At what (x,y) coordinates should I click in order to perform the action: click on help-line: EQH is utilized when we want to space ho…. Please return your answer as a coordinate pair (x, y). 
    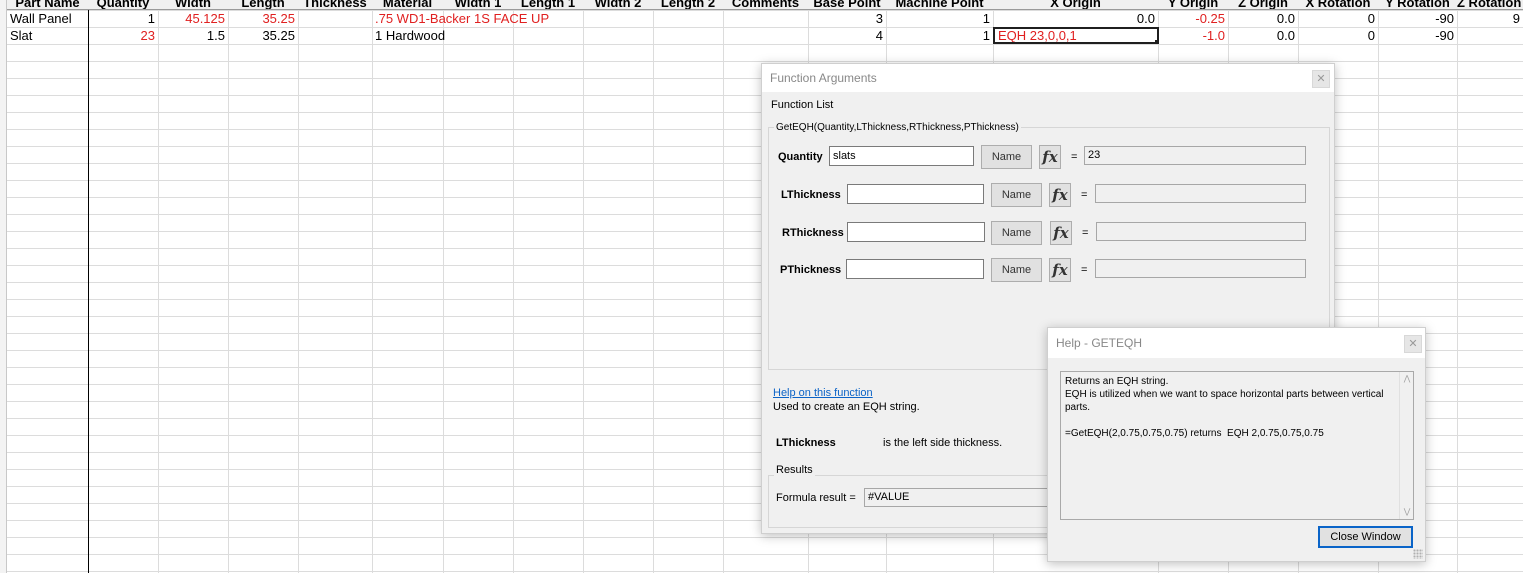
    Looking at the image, I should click on (1226, 401).